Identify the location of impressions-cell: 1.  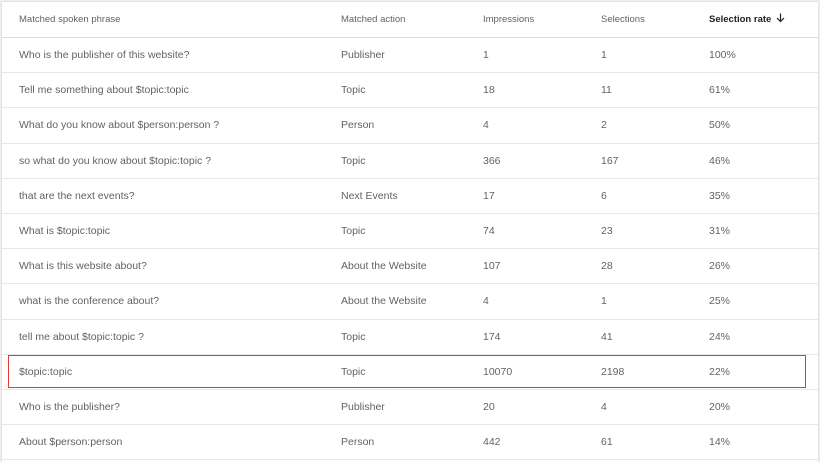
(525, 55).